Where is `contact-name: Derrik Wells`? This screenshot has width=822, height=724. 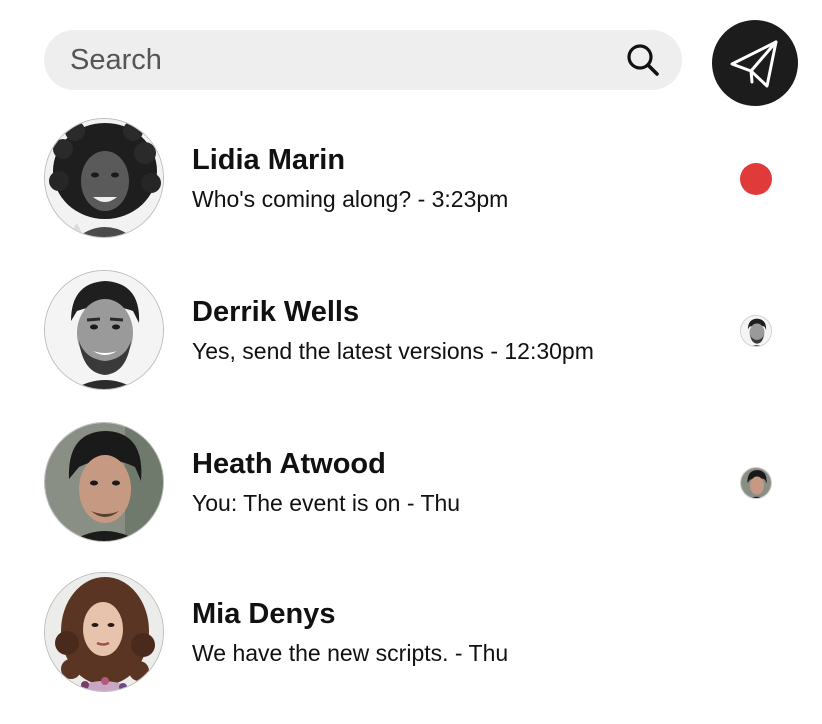 contact-name: Derrik Wells is located at coordinates (276, 312).